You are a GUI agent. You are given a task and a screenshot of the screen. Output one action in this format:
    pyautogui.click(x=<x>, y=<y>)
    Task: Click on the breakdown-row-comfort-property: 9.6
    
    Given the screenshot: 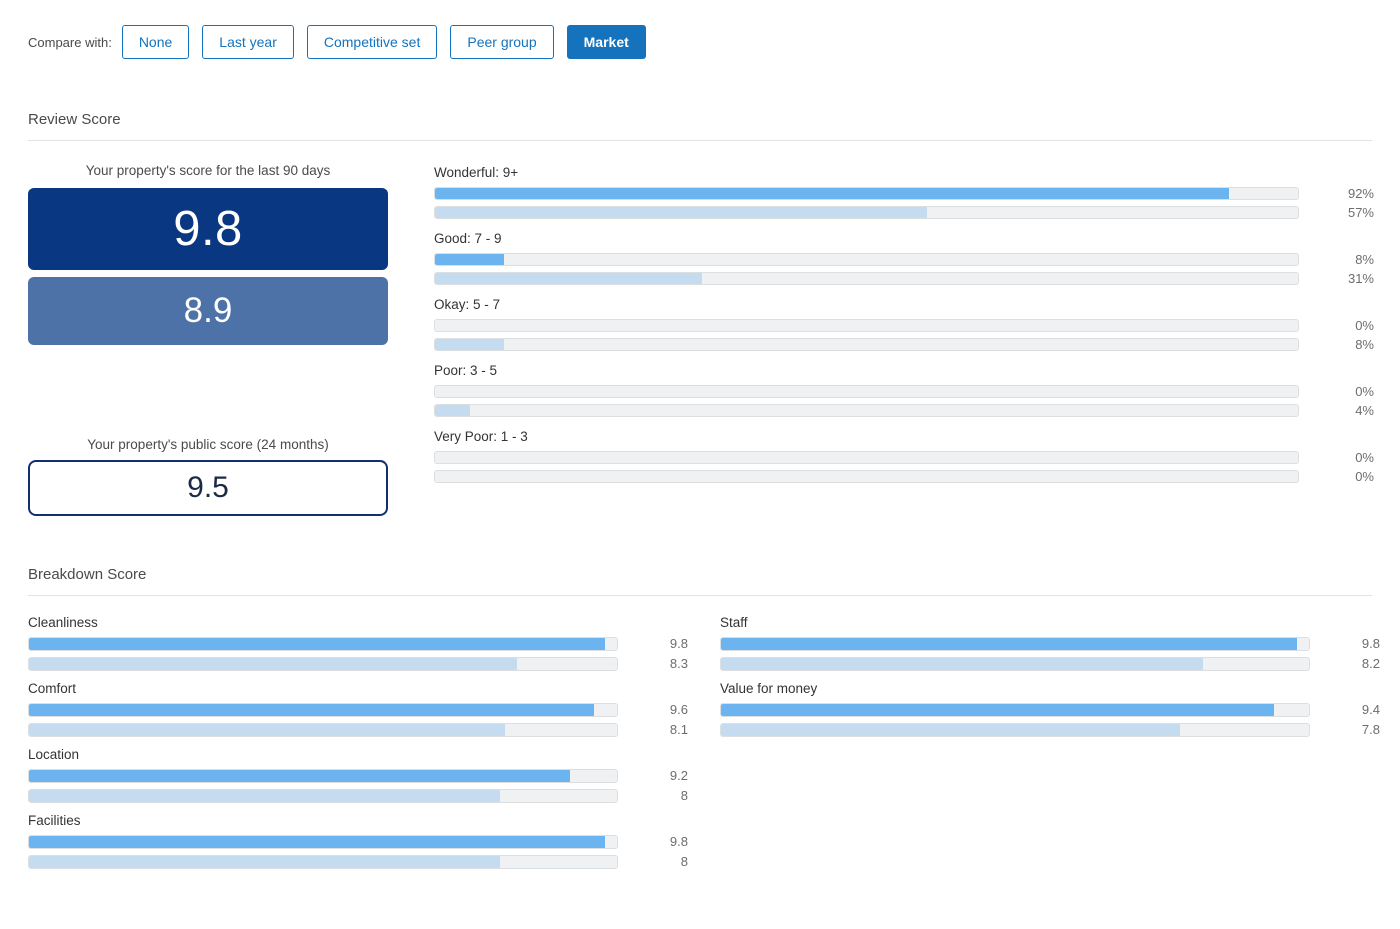 What is the action you would take?
    pyautogui.click(x=358, y=709)
    